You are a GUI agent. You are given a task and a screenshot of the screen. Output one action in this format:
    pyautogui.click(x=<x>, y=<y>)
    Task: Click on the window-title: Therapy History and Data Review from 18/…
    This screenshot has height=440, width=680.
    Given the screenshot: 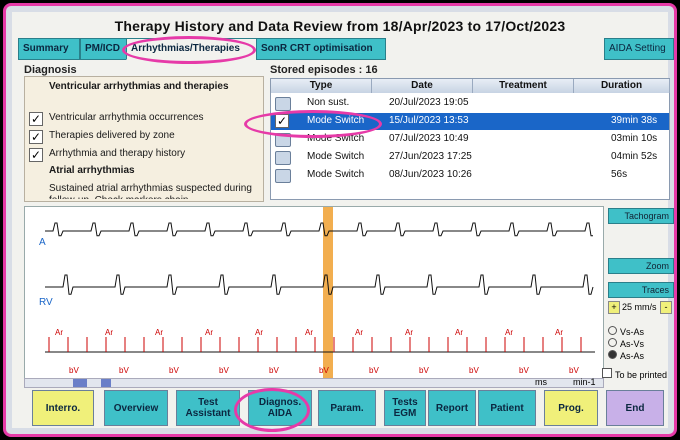 What is the action you would take?
    pyautogui.click(x=340, y=26)
    